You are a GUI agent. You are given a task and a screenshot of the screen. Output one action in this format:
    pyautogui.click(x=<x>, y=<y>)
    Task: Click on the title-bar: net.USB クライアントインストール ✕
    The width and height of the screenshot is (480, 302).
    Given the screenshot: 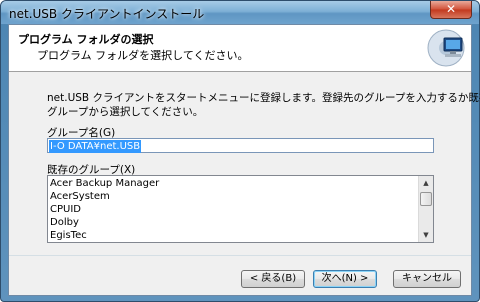 What is the action you would take?
    pyautogui.click(x=240, y=12)
    